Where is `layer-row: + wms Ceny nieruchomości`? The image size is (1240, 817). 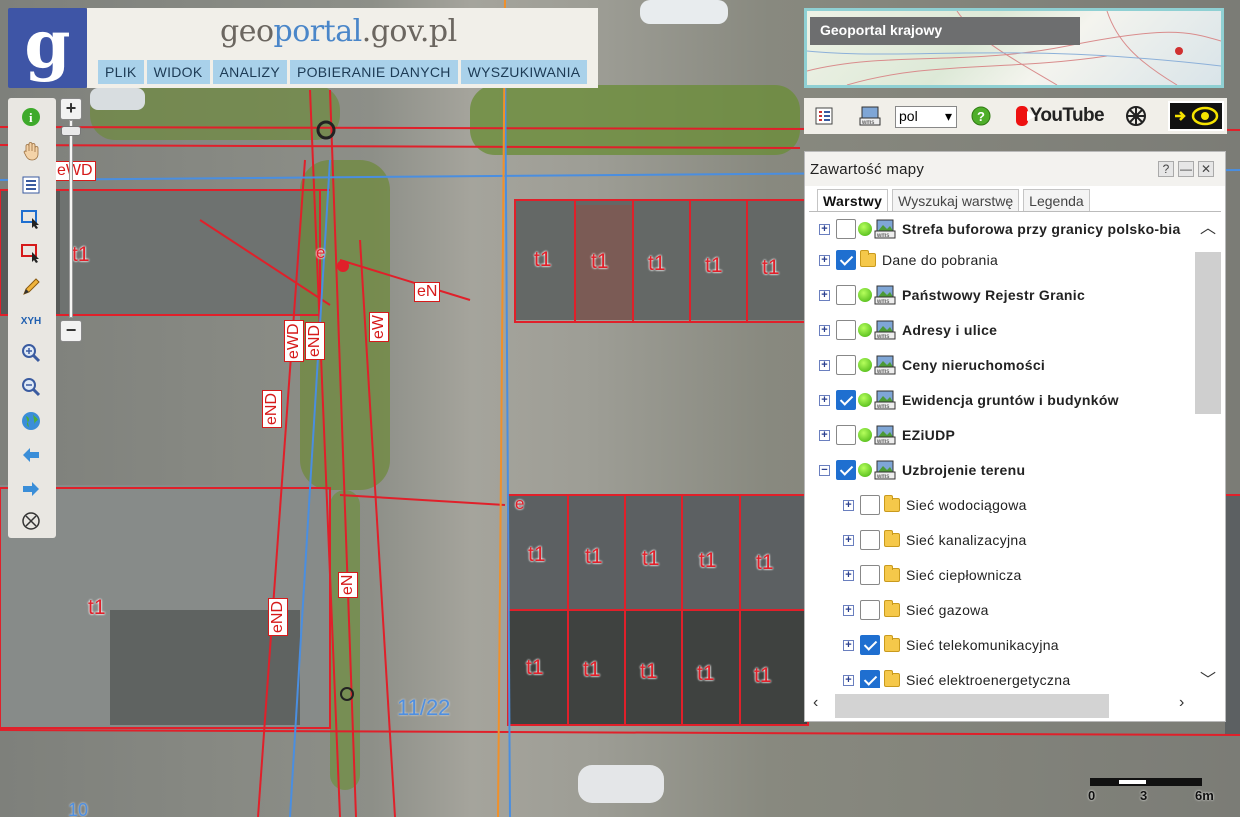
layer-row: + wms Ceny nieruchomości is located at coordinates (932, 365).